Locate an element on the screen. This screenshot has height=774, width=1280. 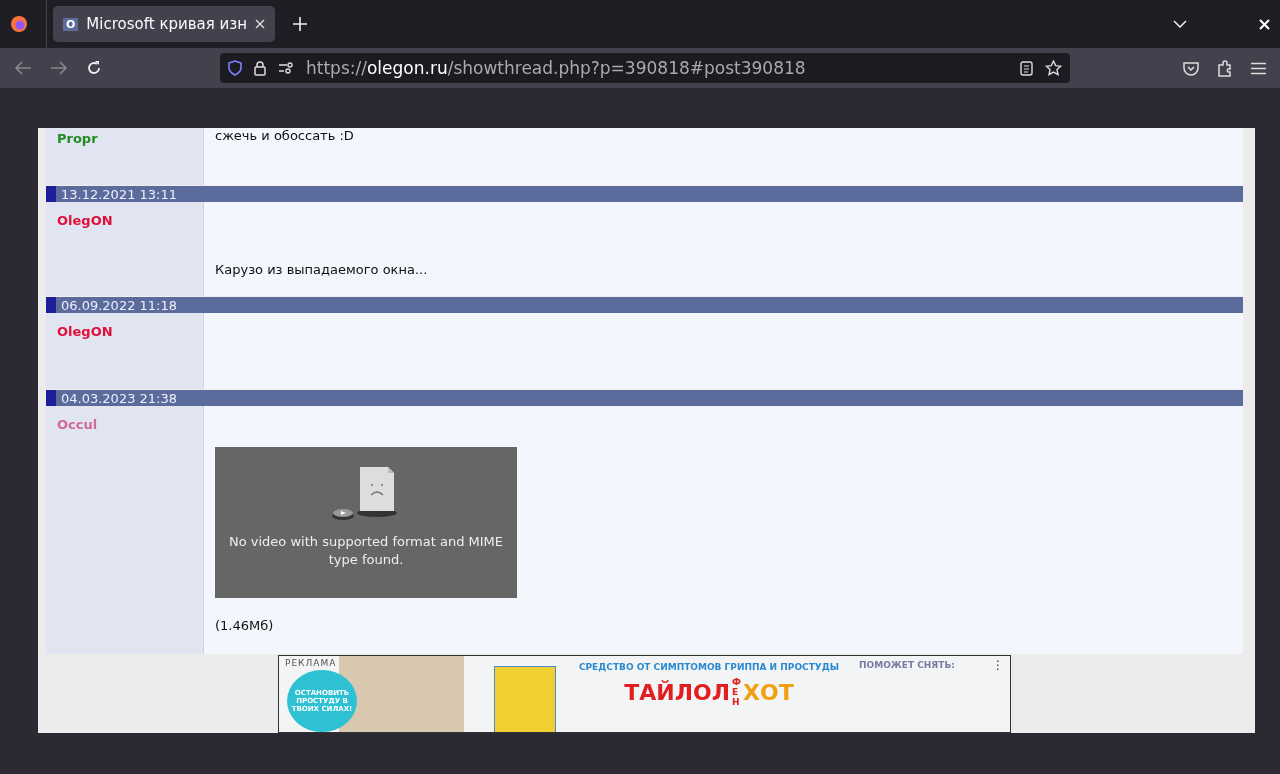
browser-tab: O Microsoft кривая изн is located at coordinates (164, 24).